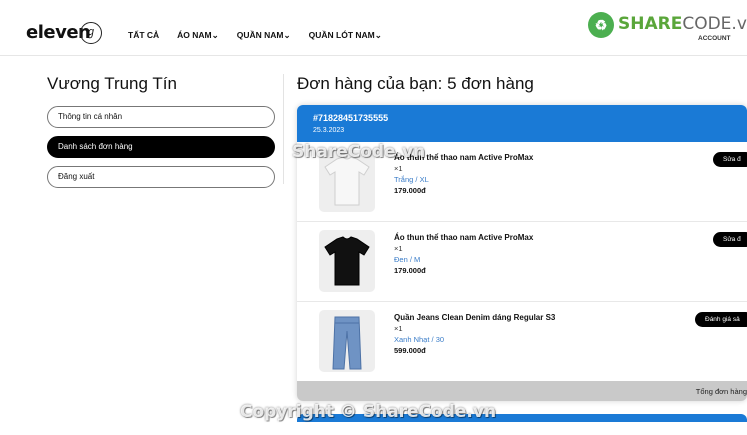 The image size is (747, 435). I want to click on nav-item-underwear: QUẦN LÓT NAM⌄, so click(345, 35).